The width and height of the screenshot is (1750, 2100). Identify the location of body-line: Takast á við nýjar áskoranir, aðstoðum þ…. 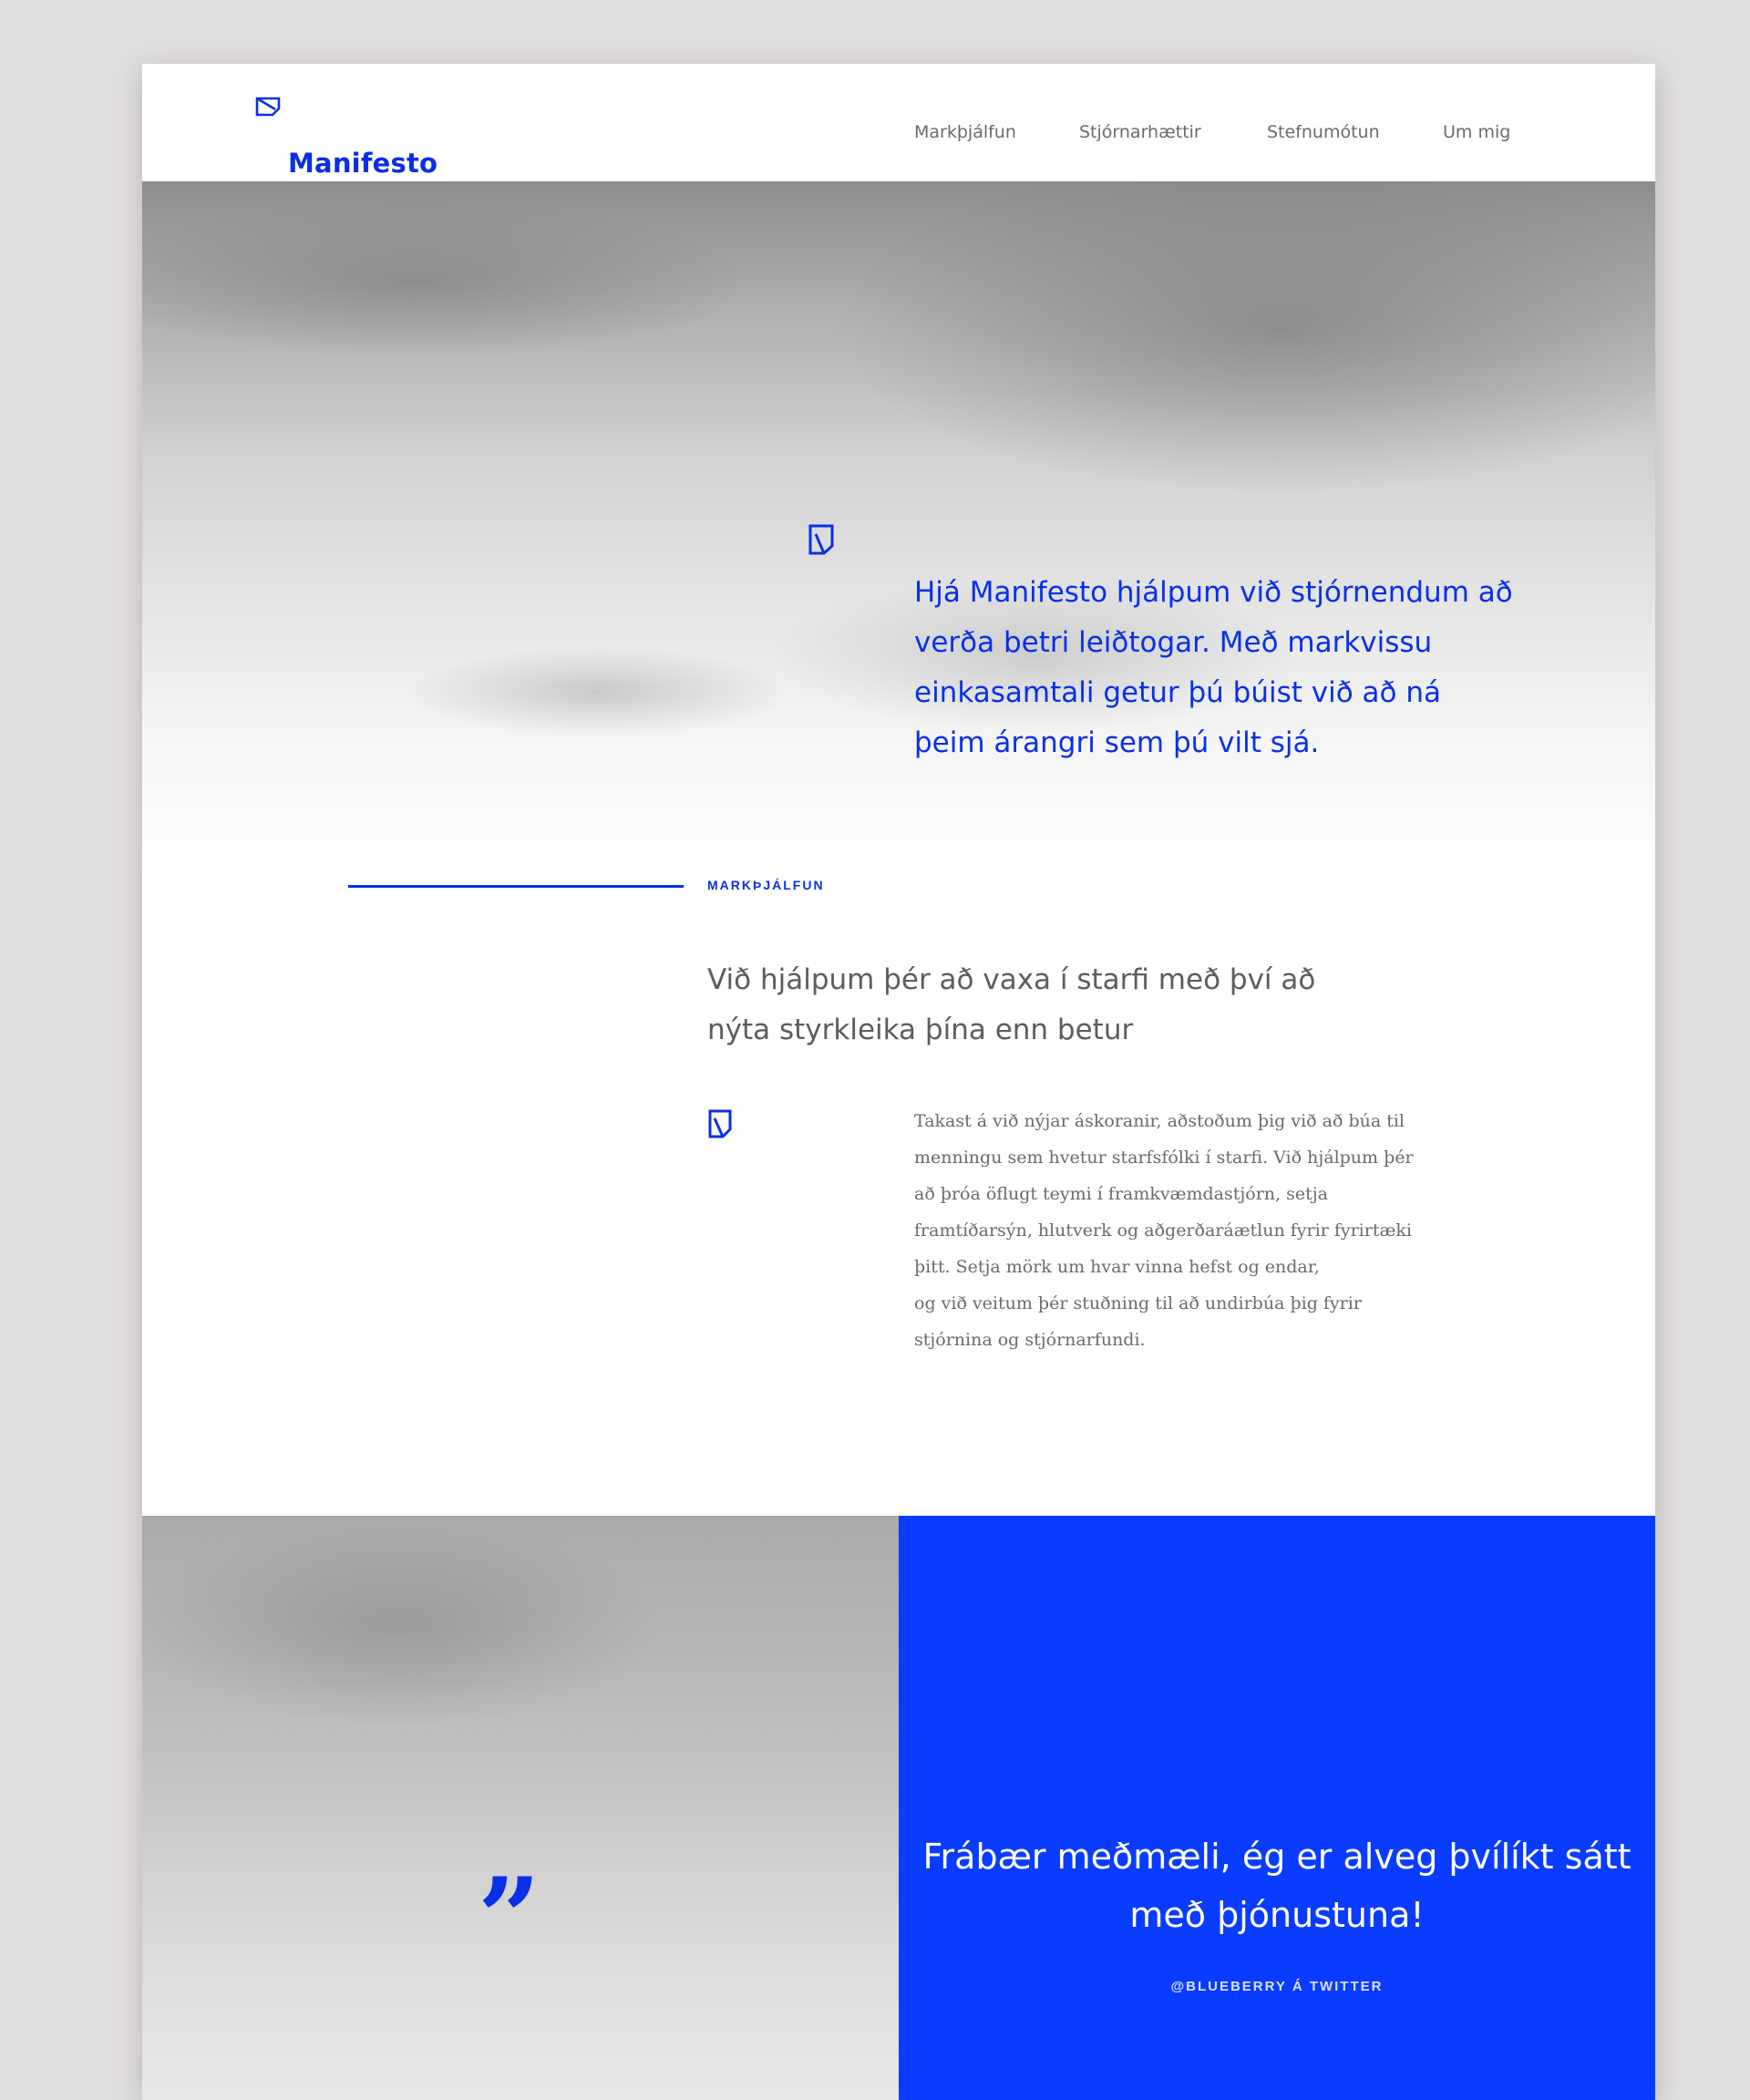
(1159, 1121).